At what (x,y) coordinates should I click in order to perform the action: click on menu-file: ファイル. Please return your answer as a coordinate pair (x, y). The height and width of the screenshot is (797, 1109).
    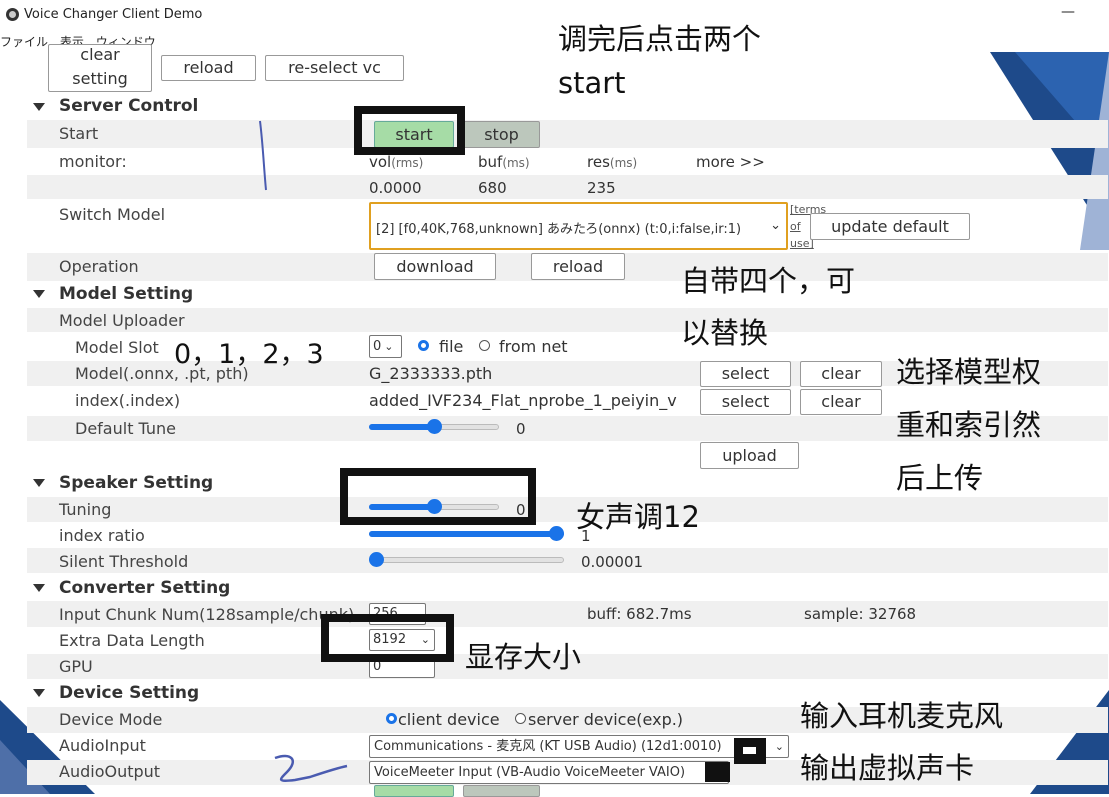
    Looking at the image, I should click on (24, 42).